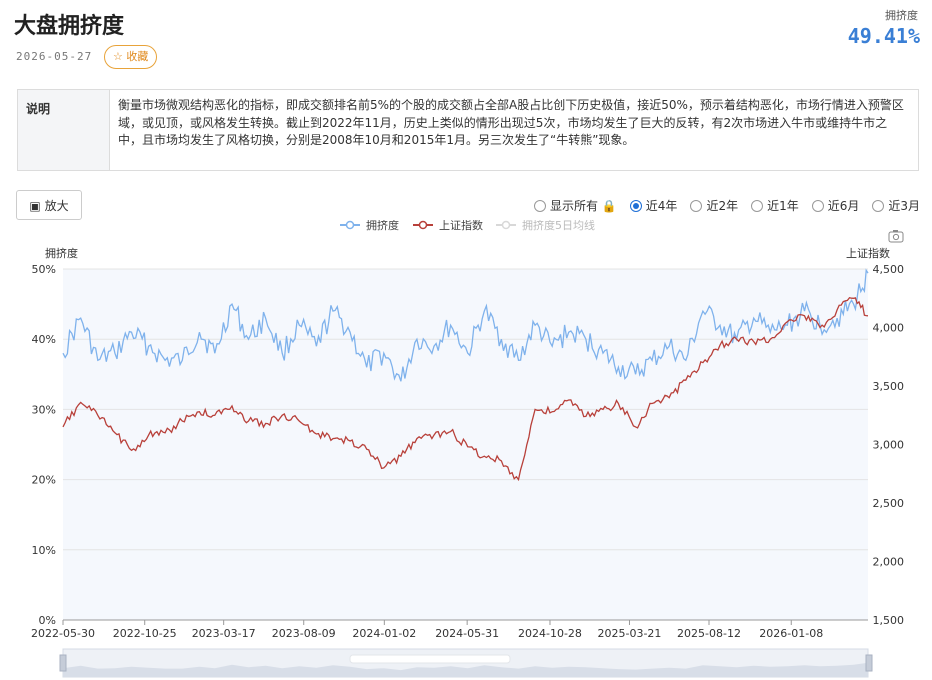 The image size is (932, 680). I want to click on right-tick-label: 1,500, so click(889, 620).